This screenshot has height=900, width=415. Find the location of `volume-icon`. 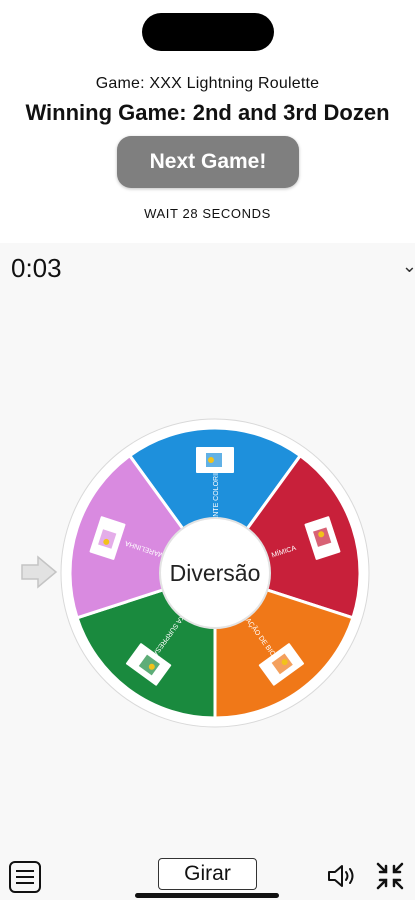

volume-icon is located at coordinates (342, 876).